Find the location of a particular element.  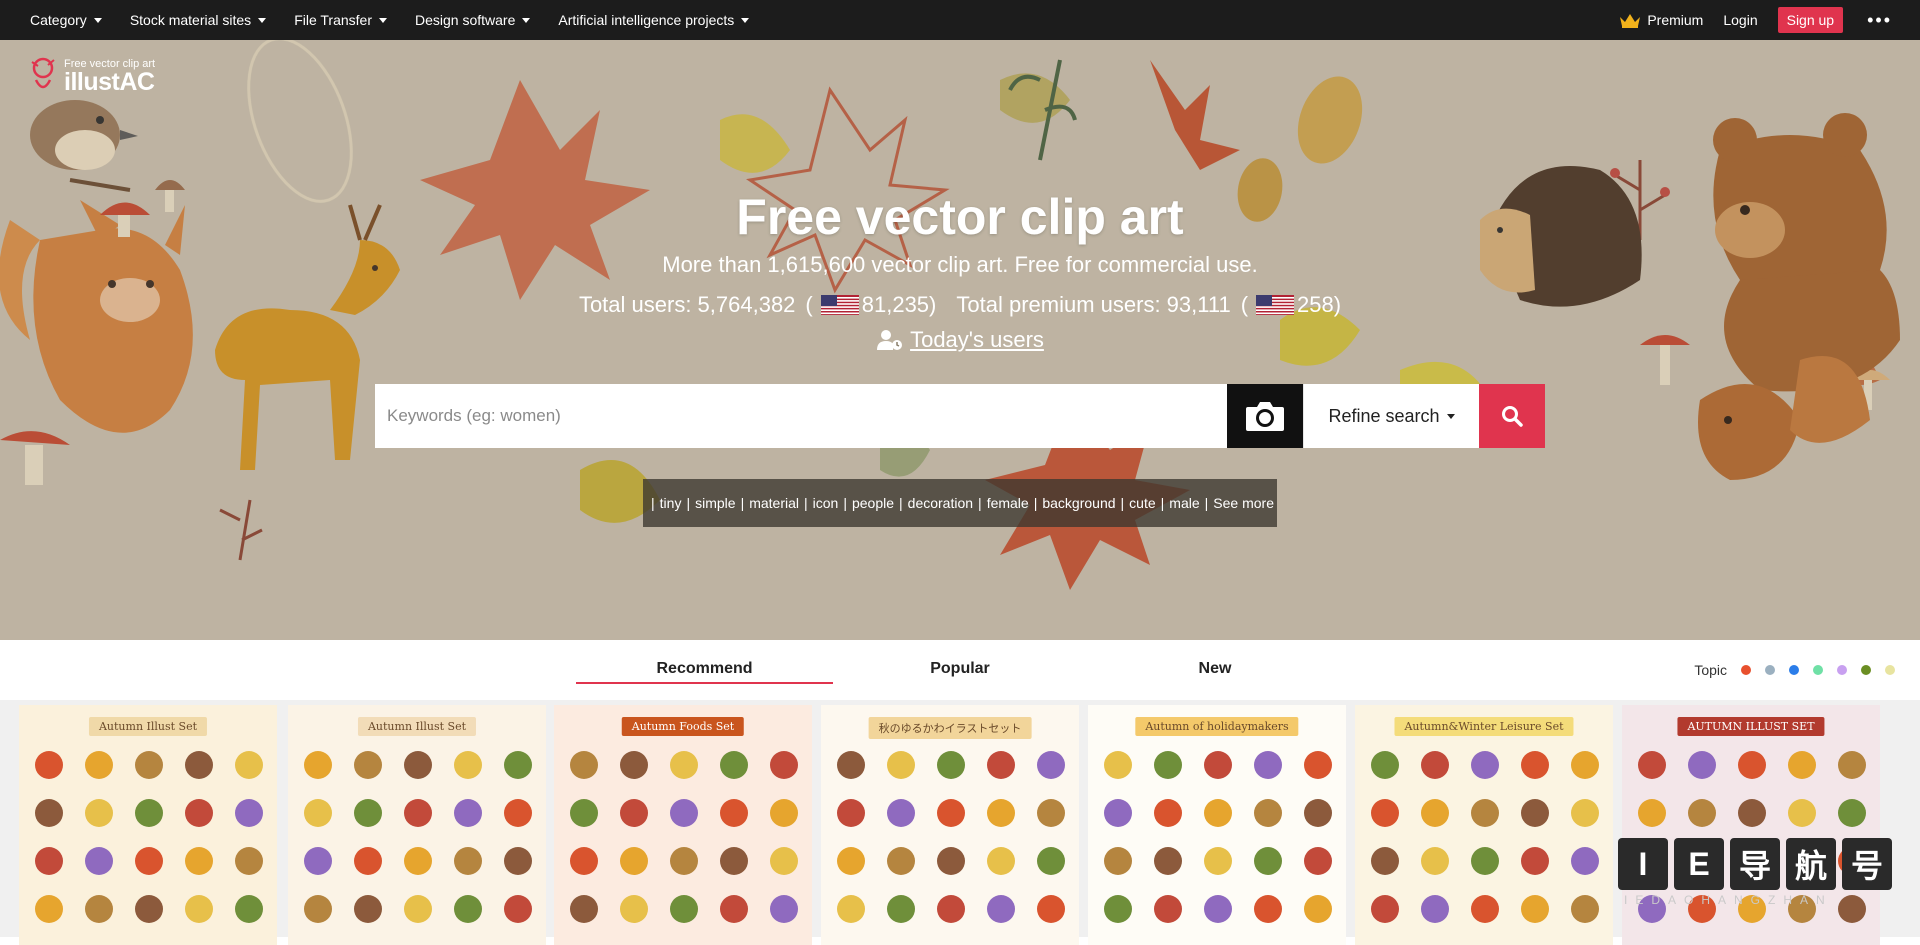

search-input is located at coordinates (801, 416).